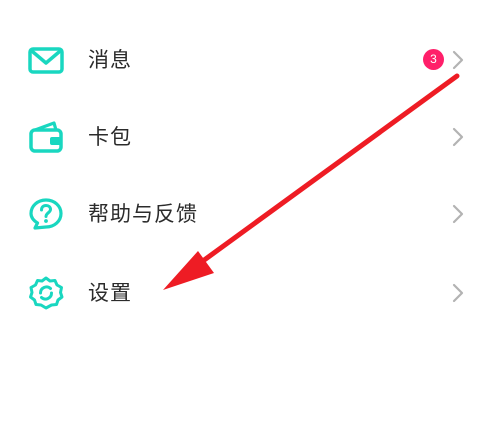 The width and height of the screenshot is (499, 446). I want to click on menu-item-help-feedback: 帮助与反馈, so click(249, 214).